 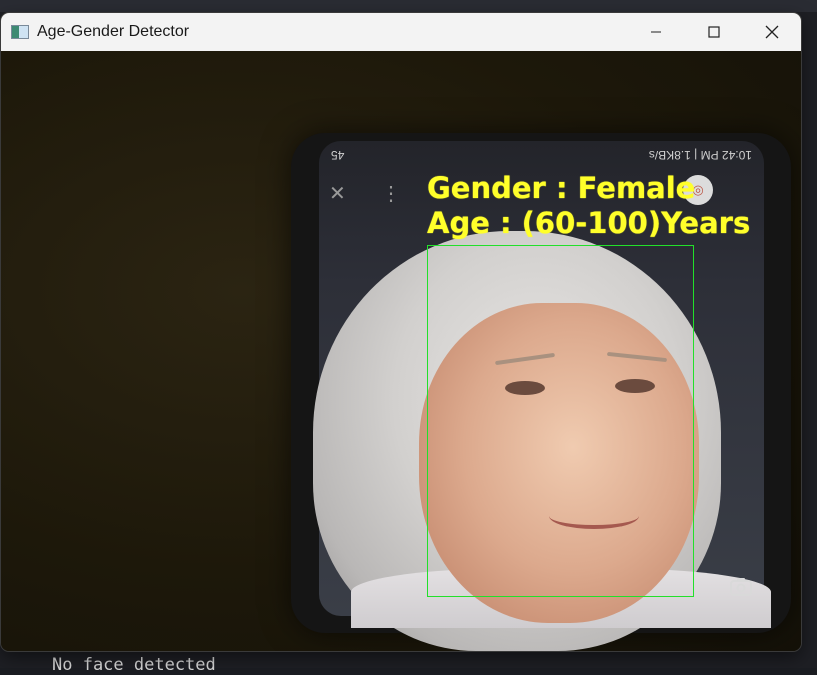 What do you see at coordinates (401, 32) in the screenshot?
I see `title-bar: Age-Gender Detector` at bounding box center [401, 32].